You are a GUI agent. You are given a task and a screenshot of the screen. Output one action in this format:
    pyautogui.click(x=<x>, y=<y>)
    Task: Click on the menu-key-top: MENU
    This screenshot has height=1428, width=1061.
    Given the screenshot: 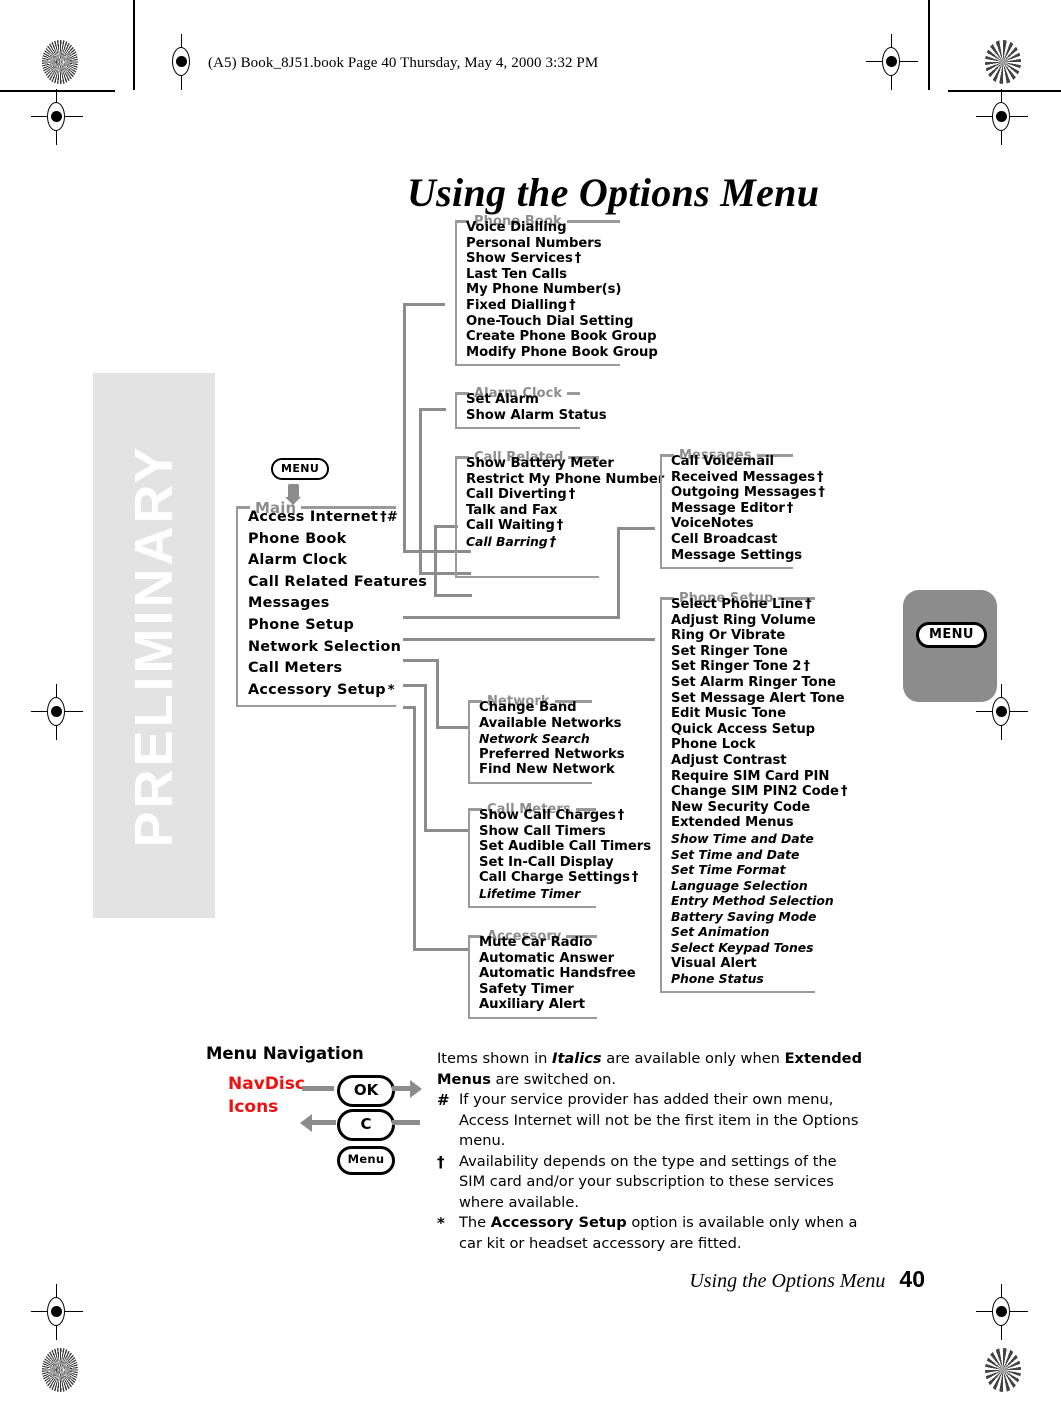 What is the action you would take?
    pyautogui.click(x=300, y=468)
    